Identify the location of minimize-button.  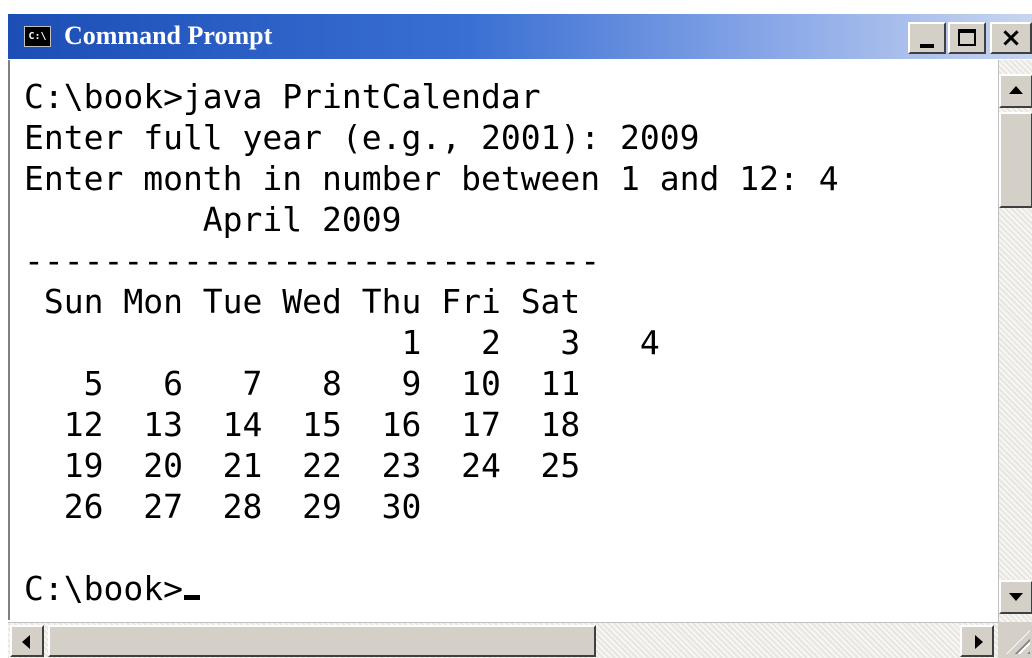
(927, 38).